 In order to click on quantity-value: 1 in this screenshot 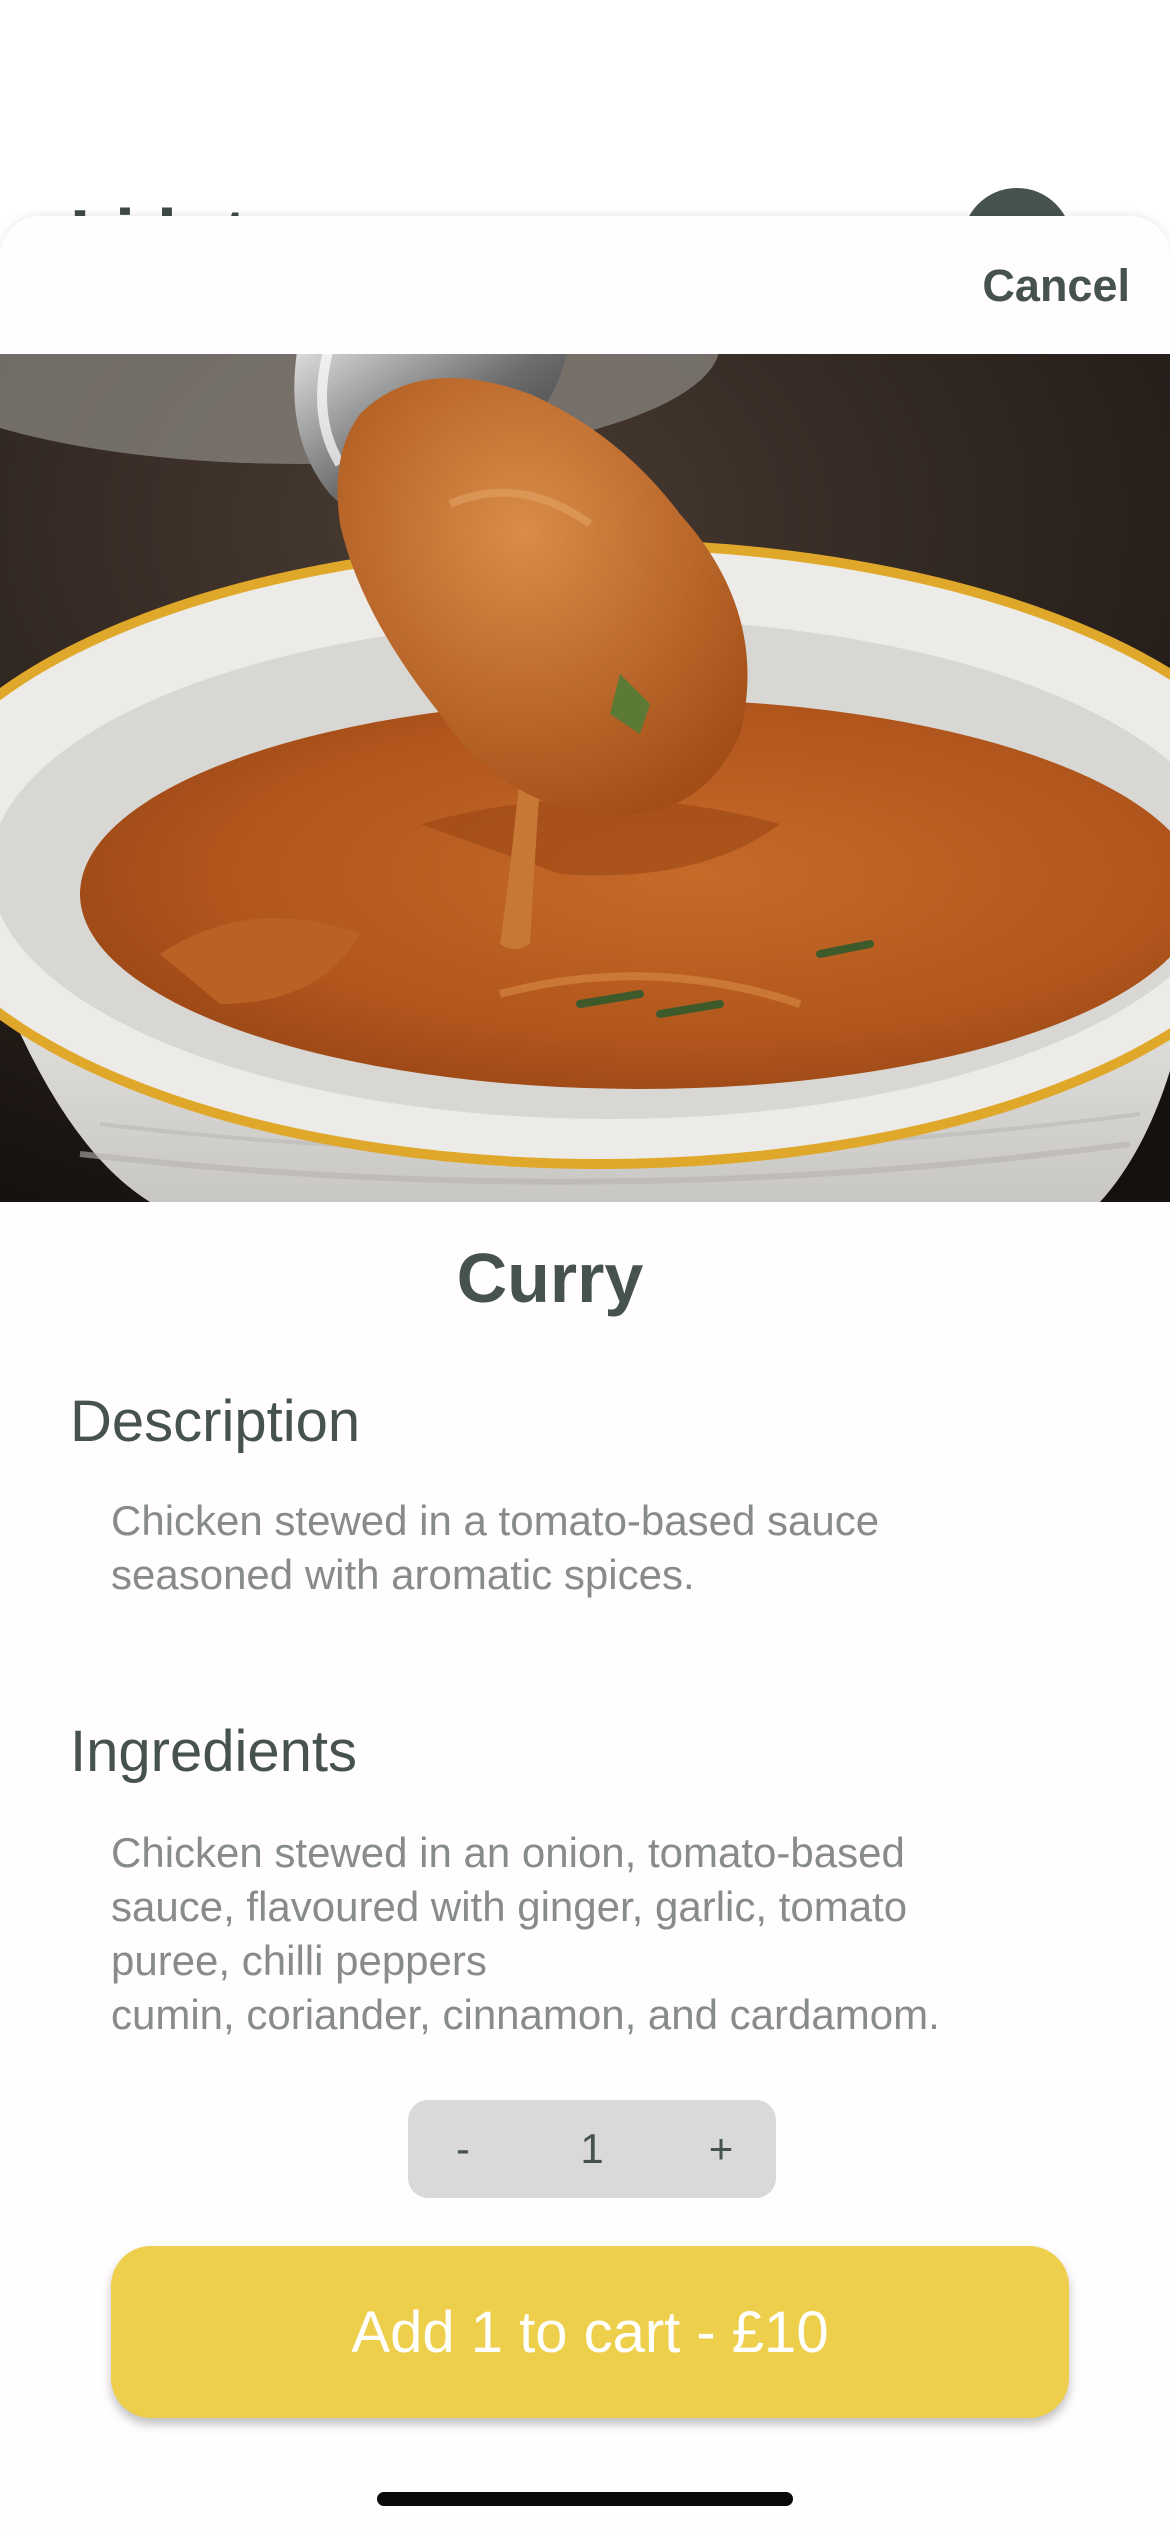, I will do `click(592, 2148)`.